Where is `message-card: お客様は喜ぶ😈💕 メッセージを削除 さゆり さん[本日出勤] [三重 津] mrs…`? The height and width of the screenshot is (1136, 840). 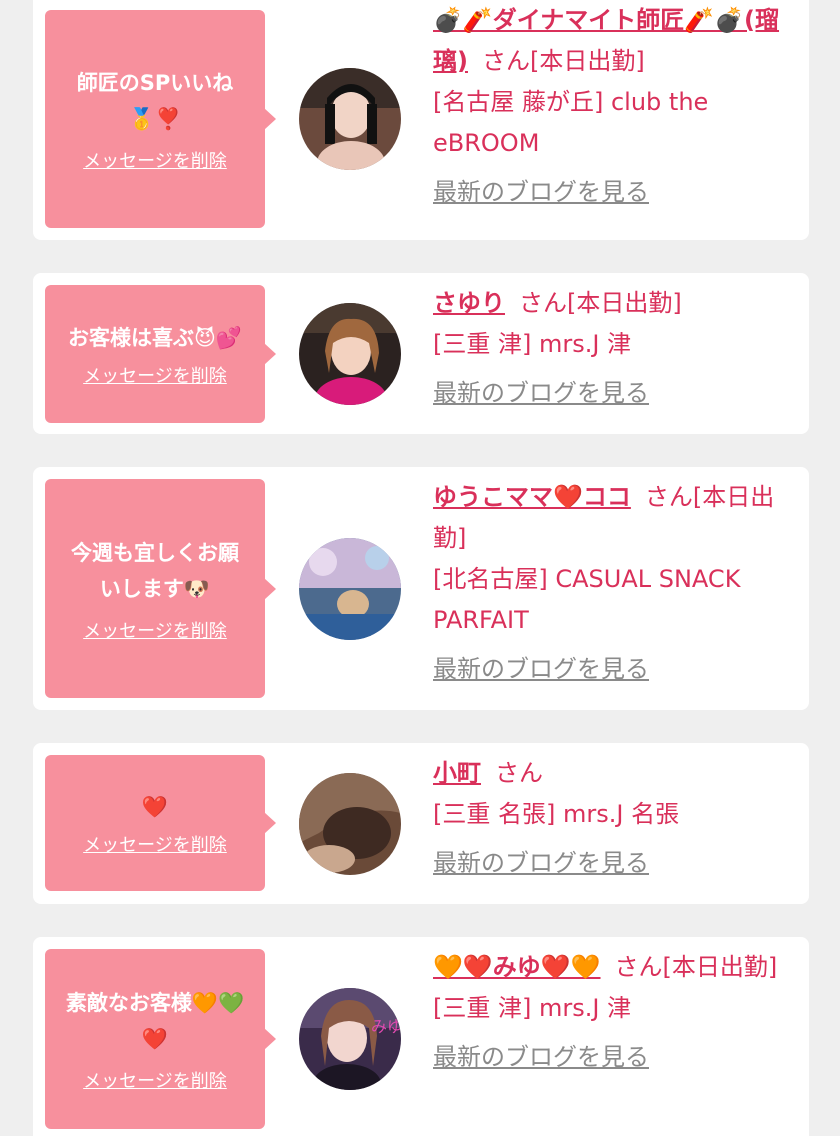 message-card: お客様は喜ぶ😈💕 メッセージを削除 さゆり さん[本日出勤] [三重 津] mrs… is located at coordinates (421, 353).